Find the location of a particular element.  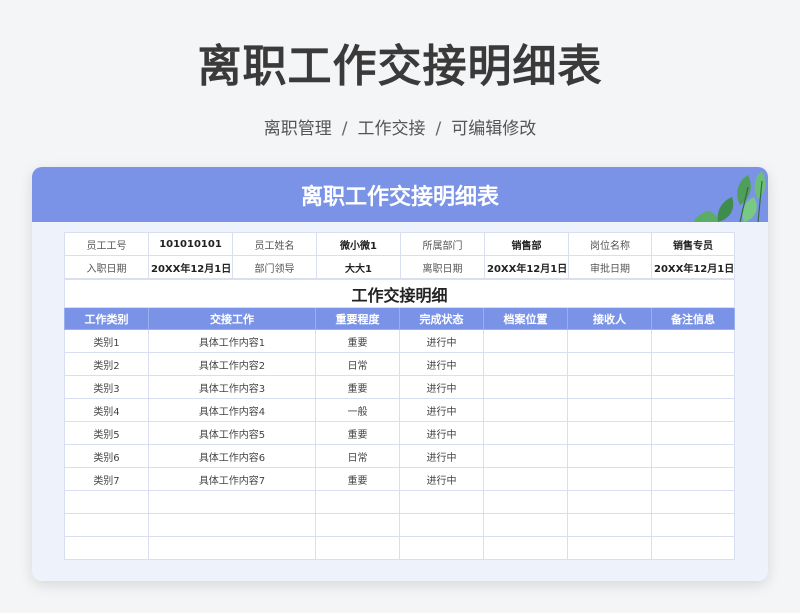

table-cell: 具体工作内容1 is located at coordinates (232, 341).